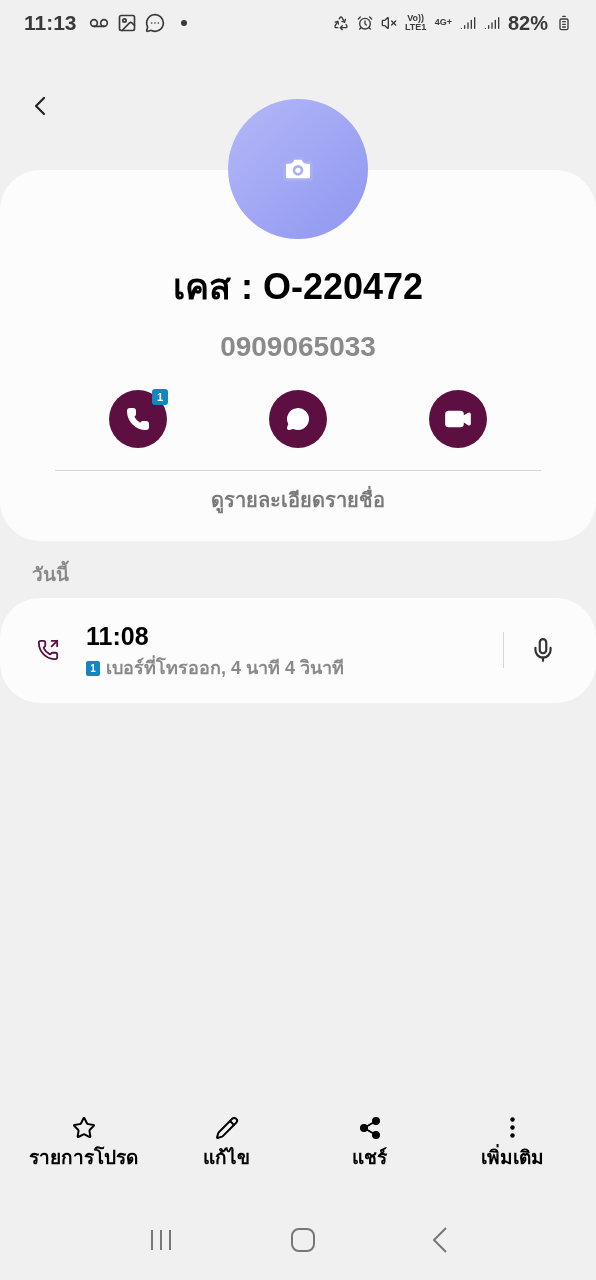 The height and width of the screenshot is (1280, 596). Describe the element at coordinates (527, 23) in the screenshot. I see `battery-percent: 82%` at that location.